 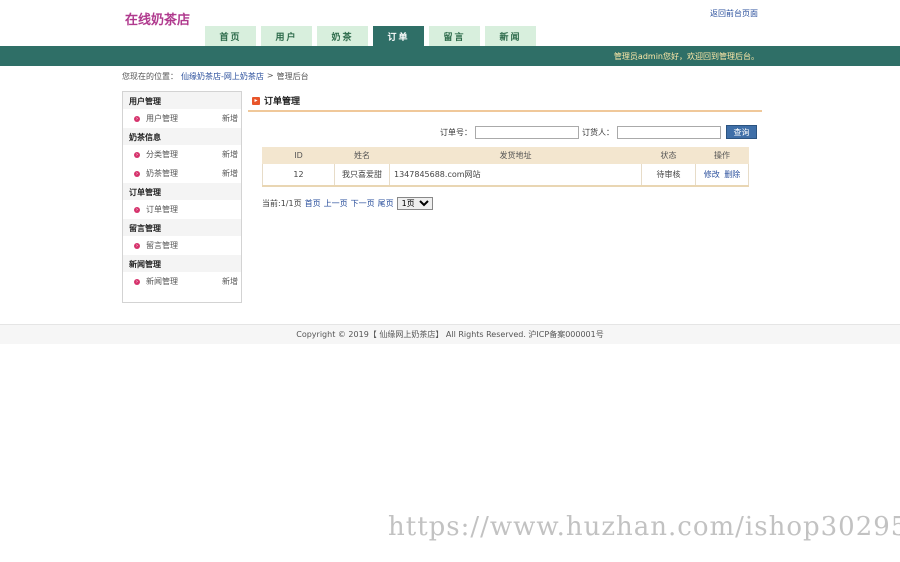 What do you see at coordinates (230, 36) in the screenshot?
I see `nav-tab-home: 首页` at bounding box center [230, 36].